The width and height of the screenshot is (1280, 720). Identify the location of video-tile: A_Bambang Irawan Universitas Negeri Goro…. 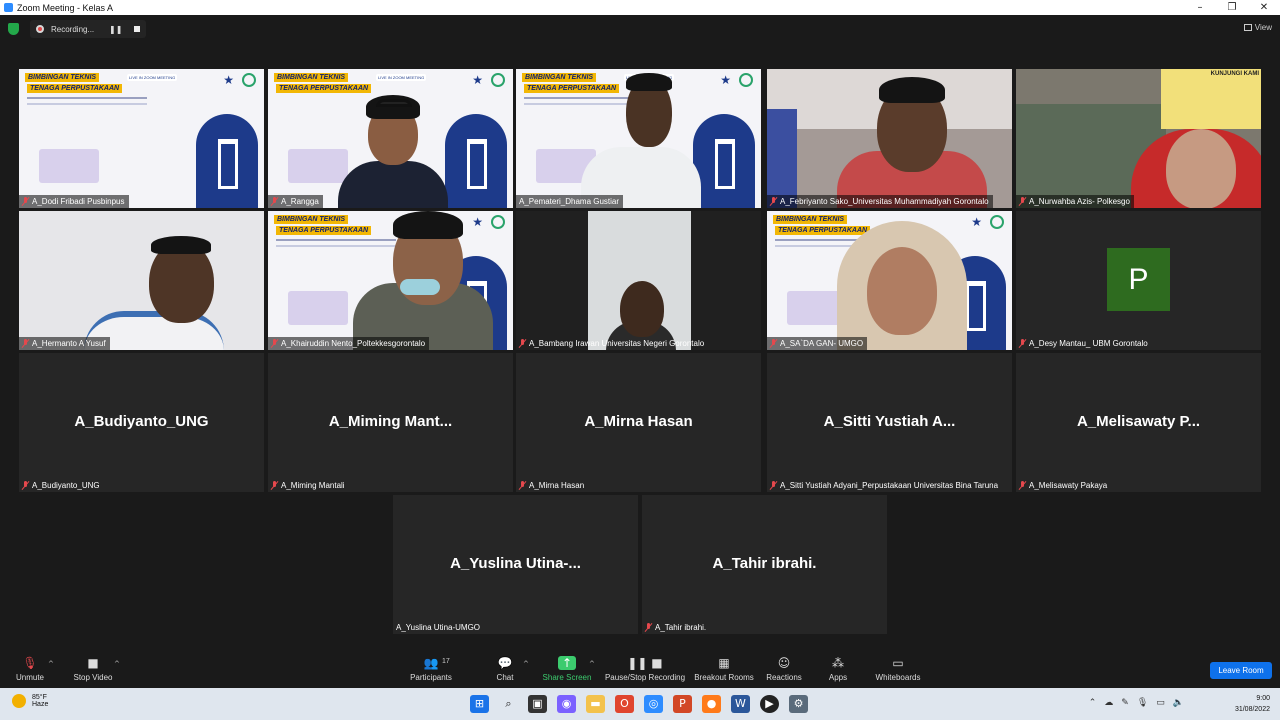
(638, 280).